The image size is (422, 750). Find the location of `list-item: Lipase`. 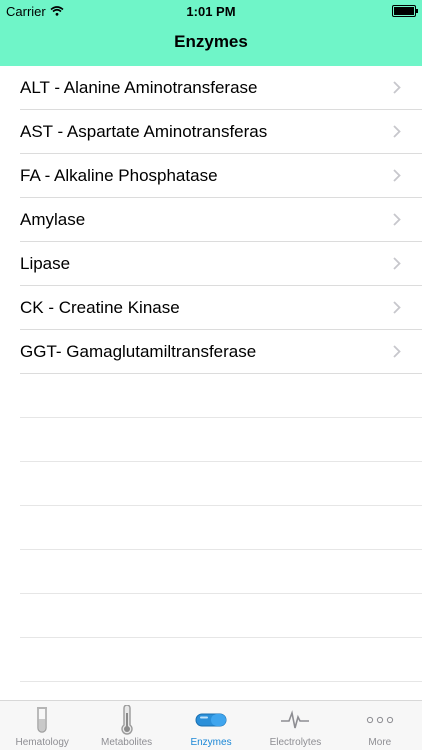

list-item: Lipase is located at coordinates (221, 264).